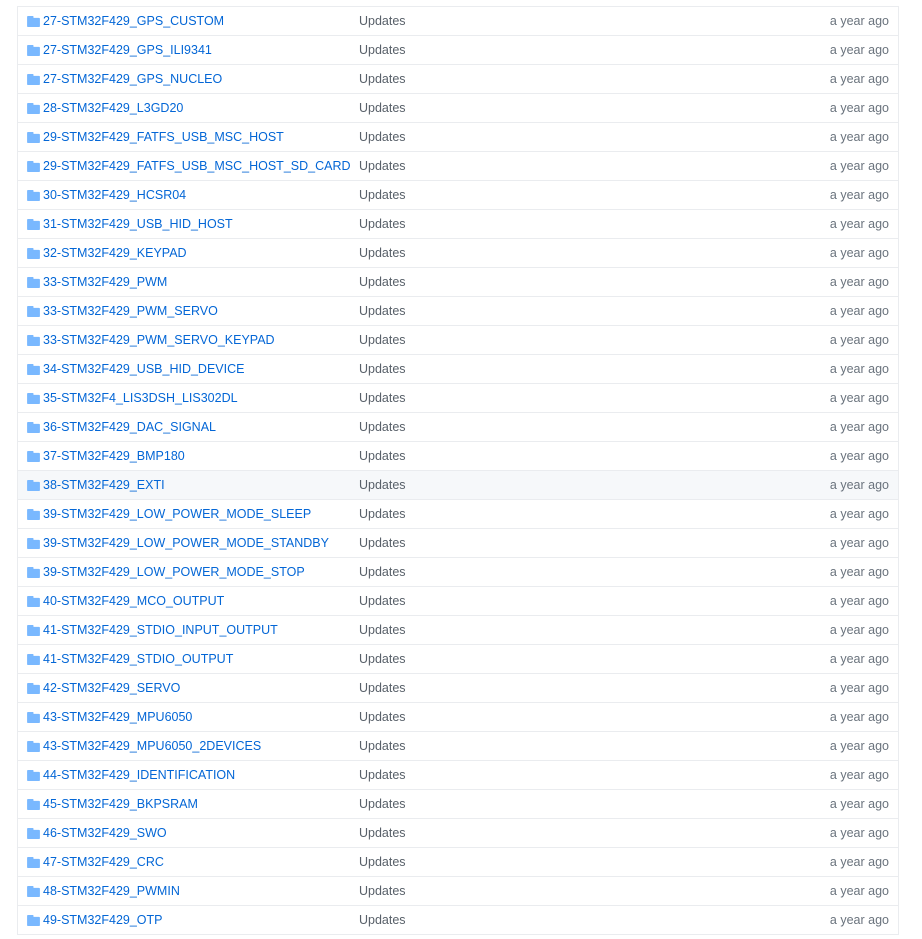 This screenshot has height=939, width=922. I want to click on folder-name-link: 43-STM32F429_MPU6050_2DEVICES, so click(152, 746).